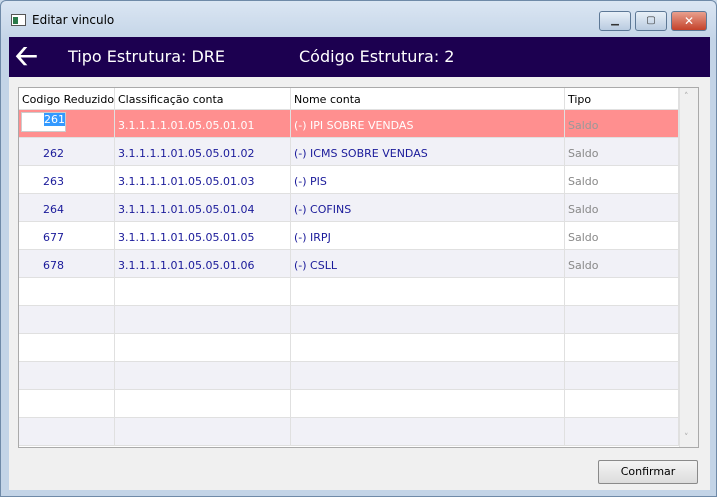 This screenshot has height=497, width=717. Describe the element at coordinates (18, 20) in the screenshot. I see `app-icon` at that location.